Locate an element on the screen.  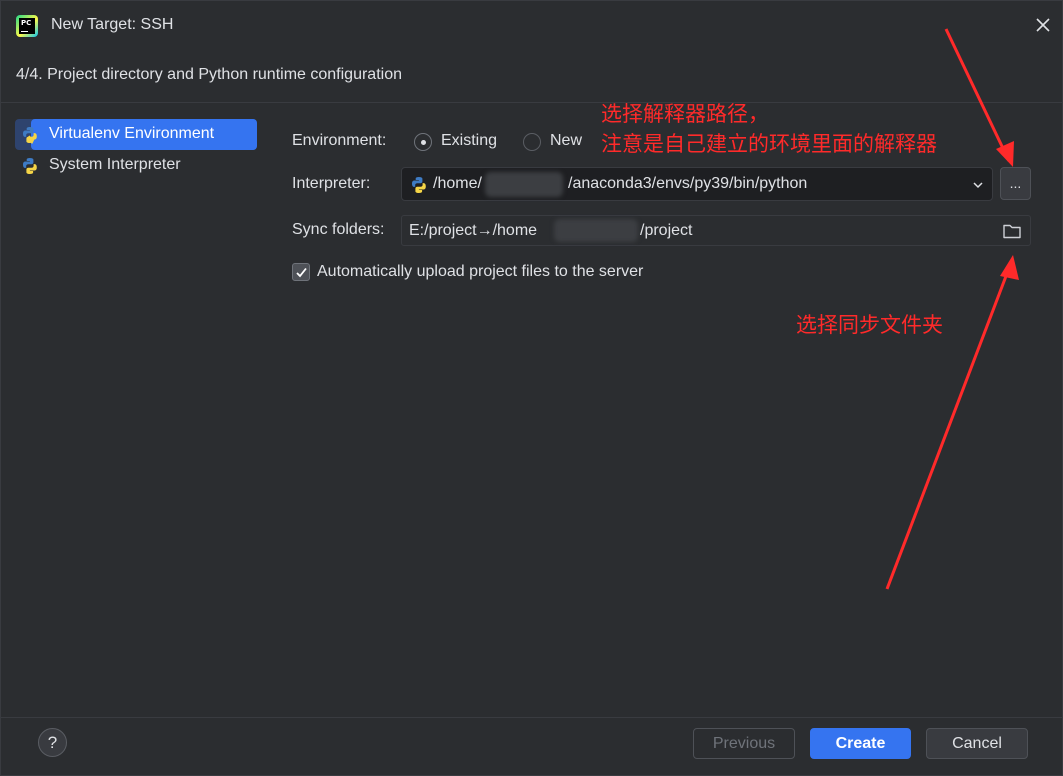
window-title: New Target: SSH is located at coordinates (112, 24).